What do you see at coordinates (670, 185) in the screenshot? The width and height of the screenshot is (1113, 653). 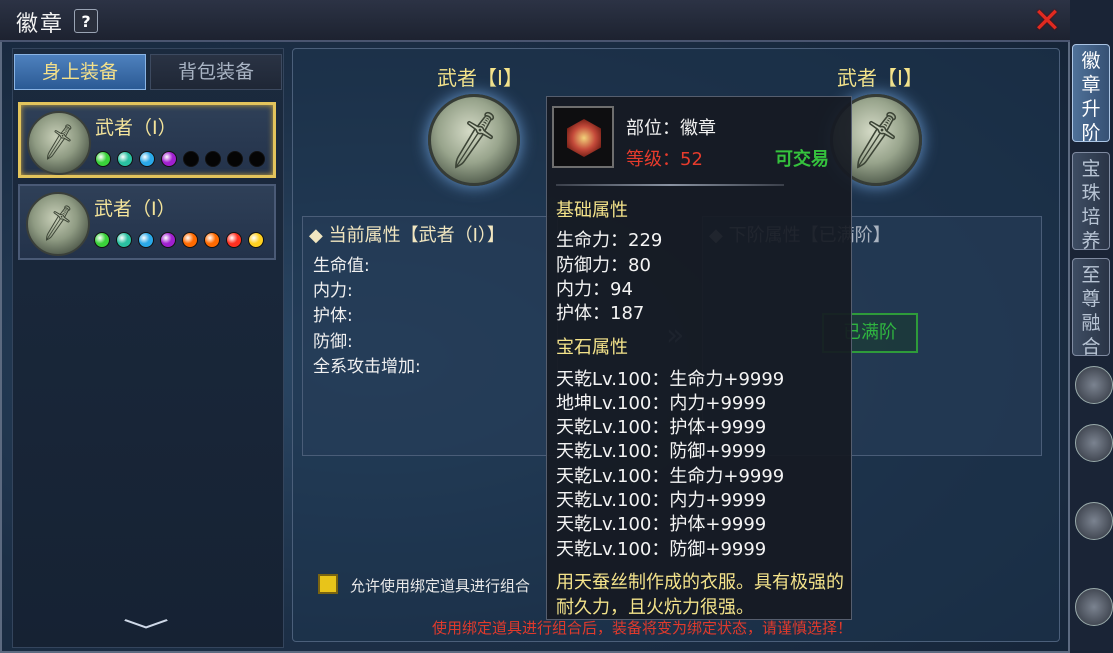 I see `divider` at bounding box center [670, 185].